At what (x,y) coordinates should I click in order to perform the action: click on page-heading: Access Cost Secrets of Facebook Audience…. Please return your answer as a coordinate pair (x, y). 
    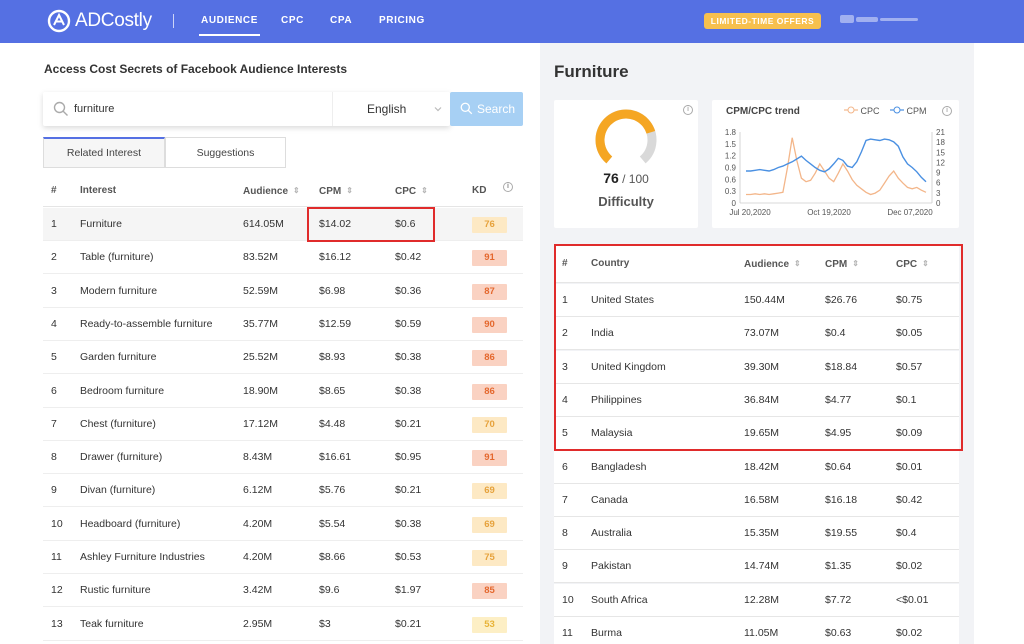
    Looking at the image, I should click on (195, 69).